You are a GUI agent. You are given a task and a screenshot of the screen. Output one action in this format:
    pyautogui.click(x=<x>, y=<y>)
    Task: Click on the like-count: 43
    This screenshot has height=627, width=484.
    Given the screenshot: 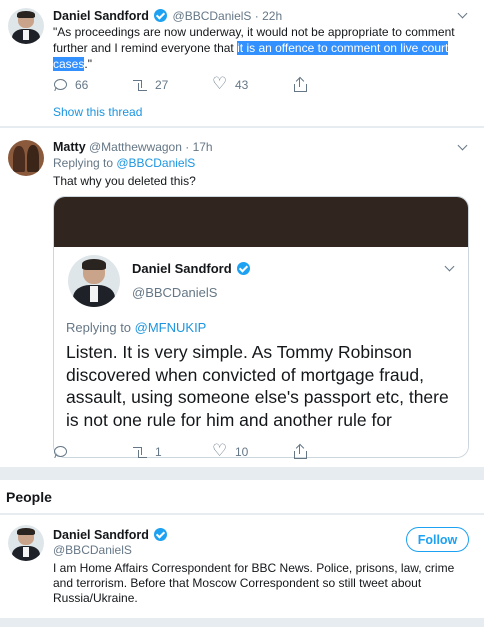 What is the action you would take?
    pyautogui.click(x=242, y=85)
    